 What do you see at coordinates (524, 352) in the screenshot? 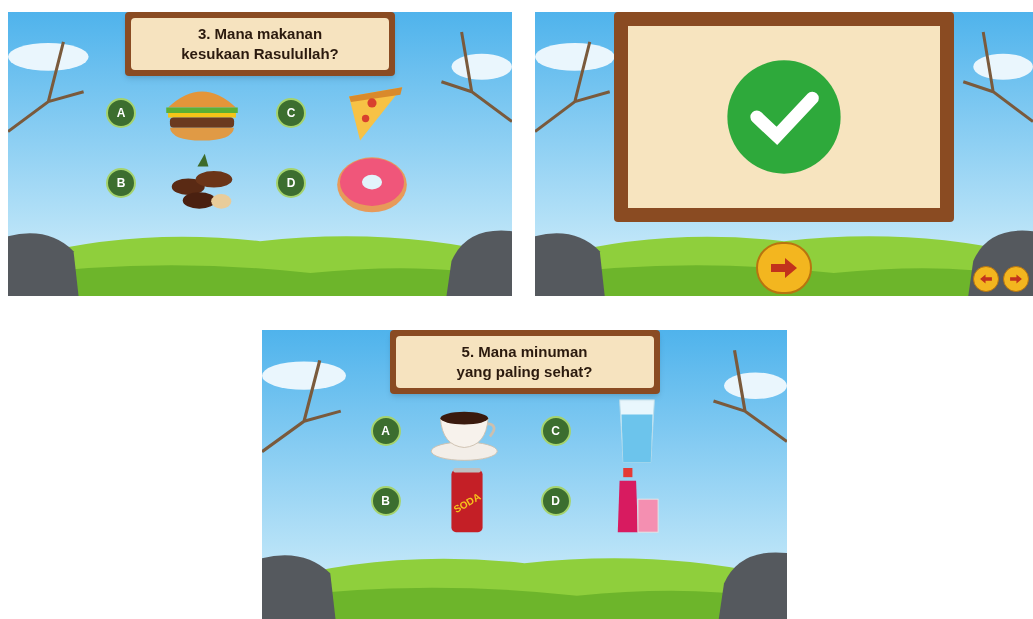
I see `question-text: 5. Mana minuman` at bounding box center [524, 352].